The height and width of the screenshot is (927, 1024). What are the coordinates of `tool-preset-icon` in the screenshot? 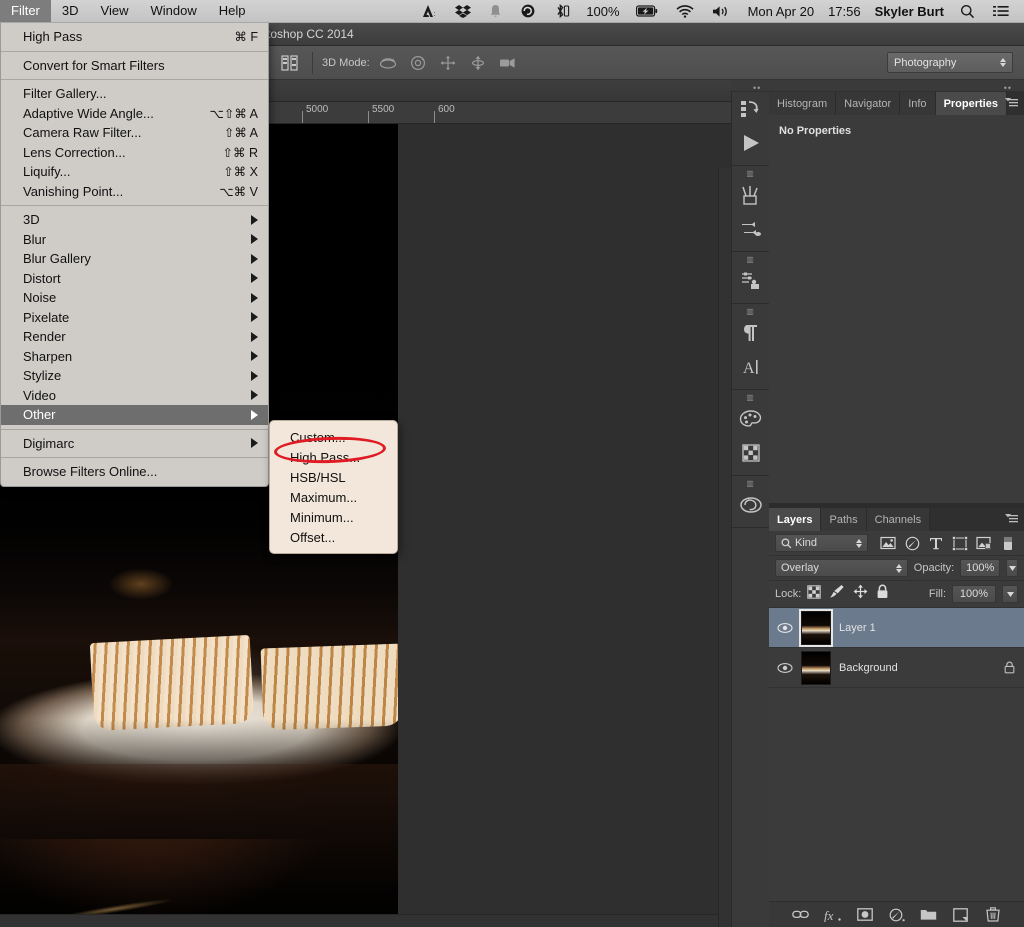 It's located at (290, 63).